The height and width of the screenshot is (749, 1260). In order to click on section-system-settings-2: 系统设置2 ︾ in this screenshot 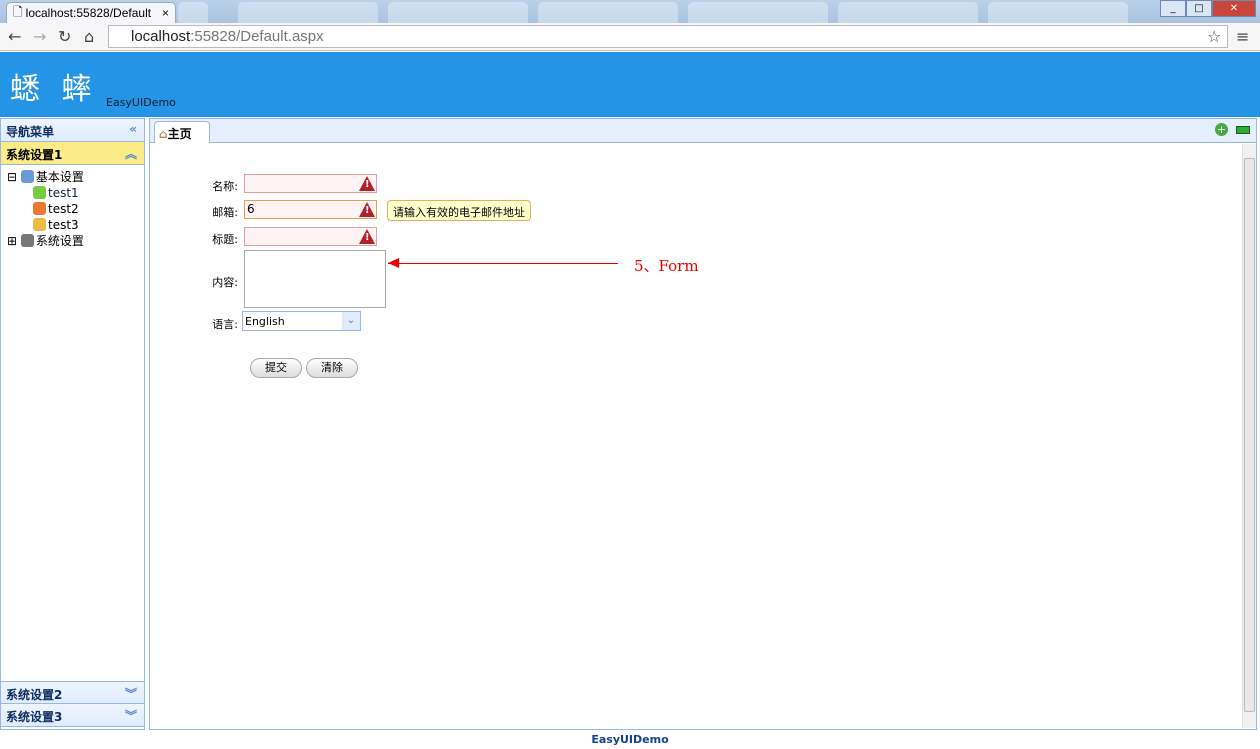, I will do `click(72, 692)`.